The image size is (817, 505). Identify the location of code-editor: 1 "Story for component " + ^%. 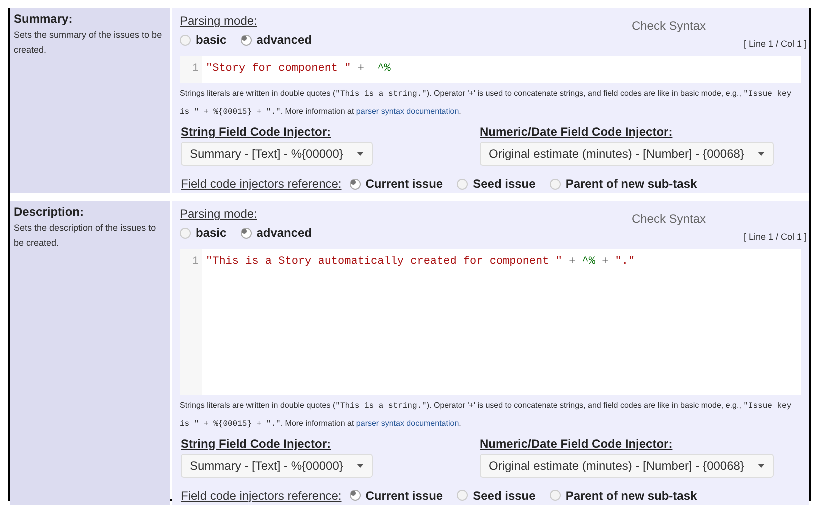
(490, 69).